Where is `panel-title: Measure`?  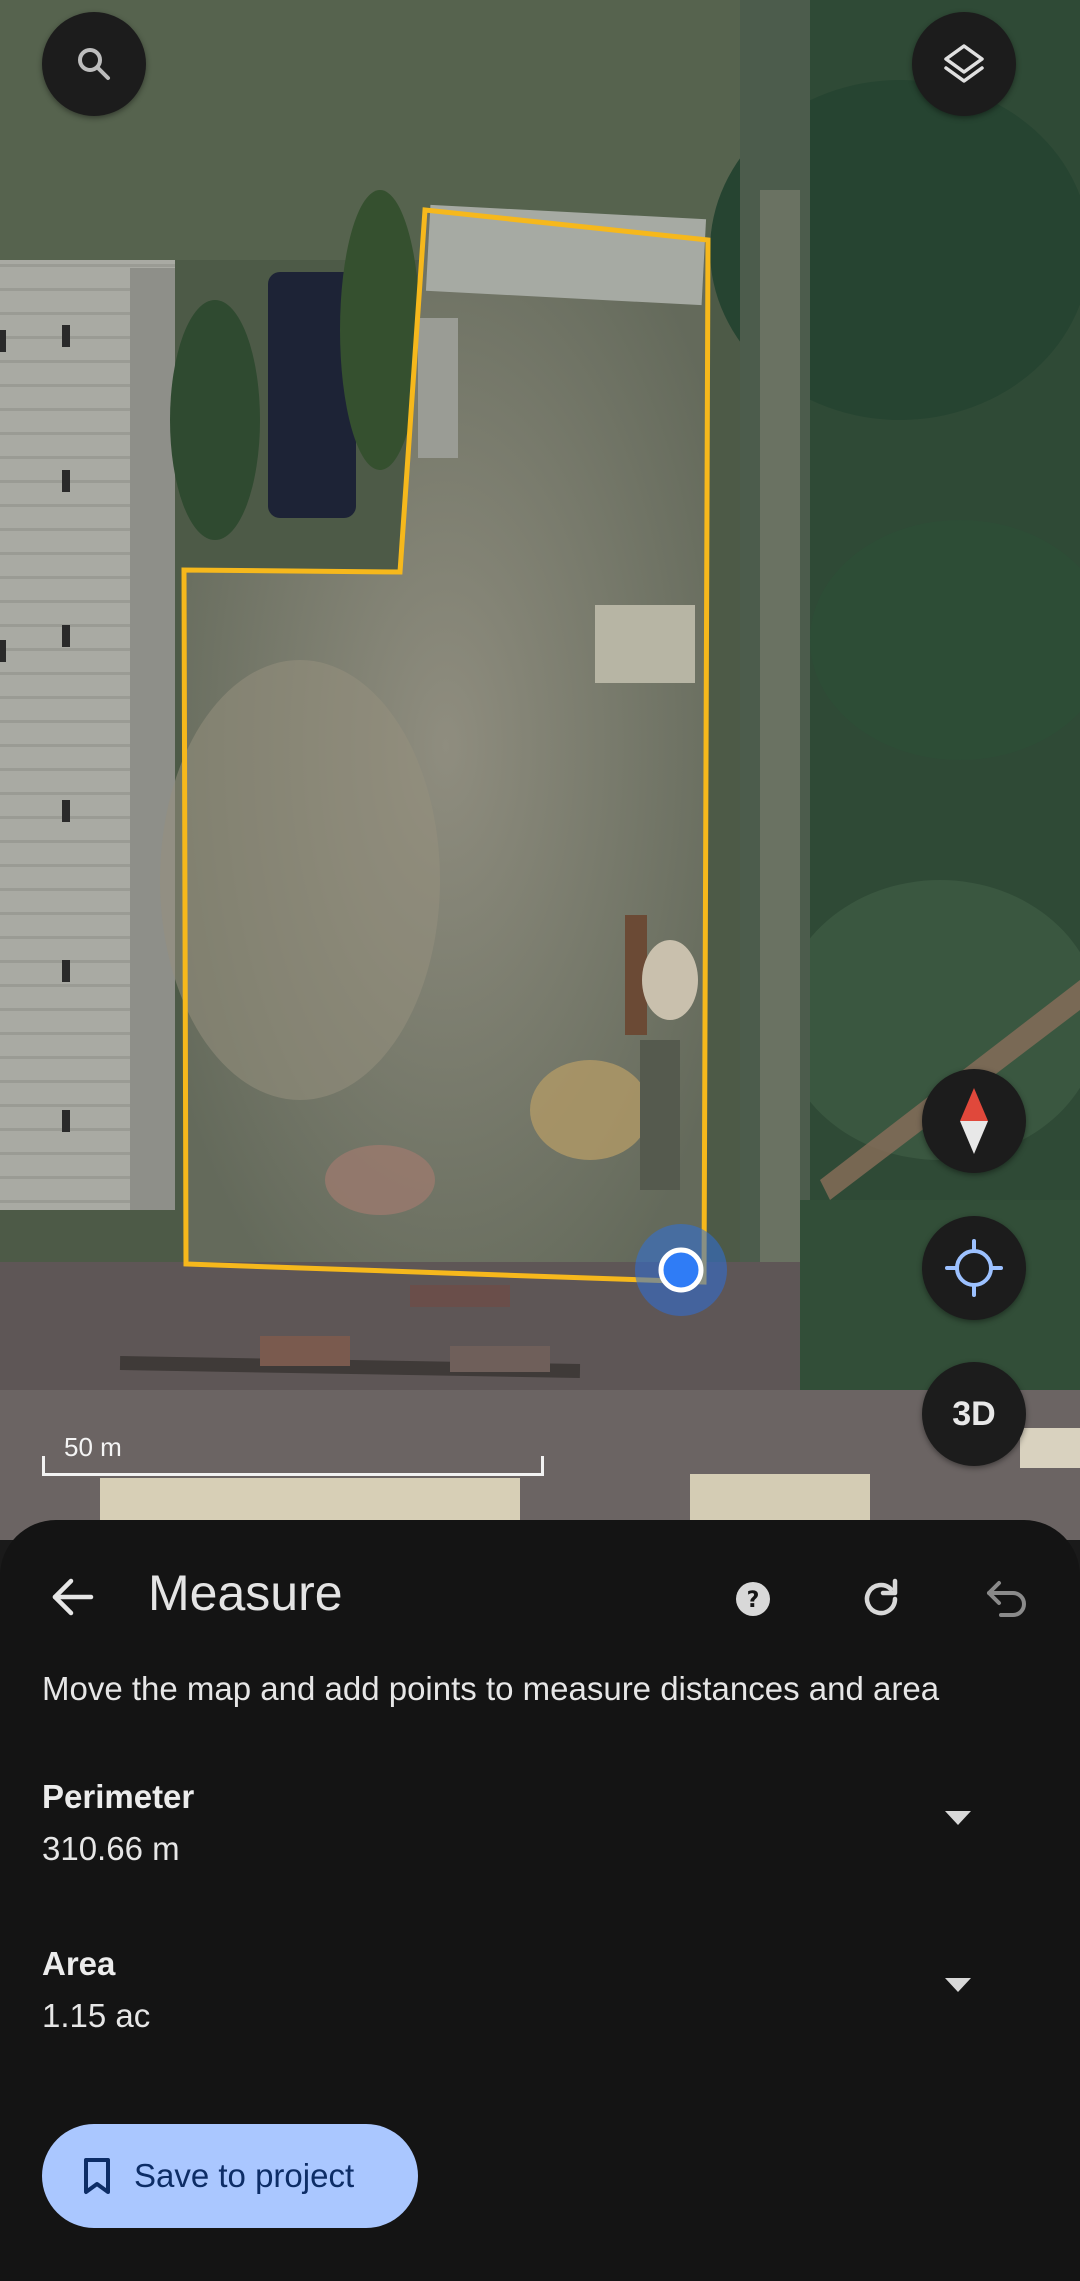 panel-title: Measure is located at coordinates (245, 1593).